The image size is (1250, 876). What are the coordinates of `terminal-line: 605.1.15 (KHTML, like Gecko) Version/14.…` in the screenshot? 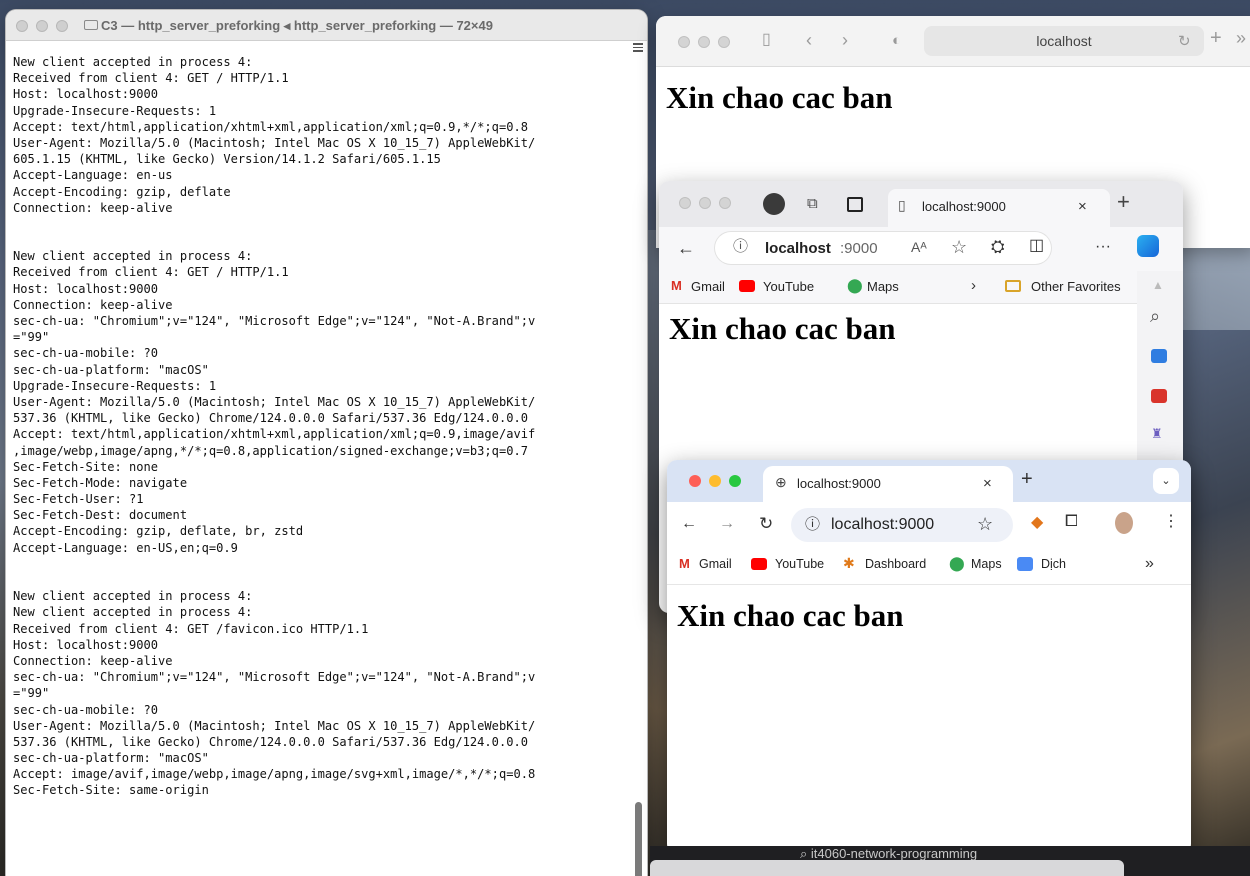 It's located at (227, 159).